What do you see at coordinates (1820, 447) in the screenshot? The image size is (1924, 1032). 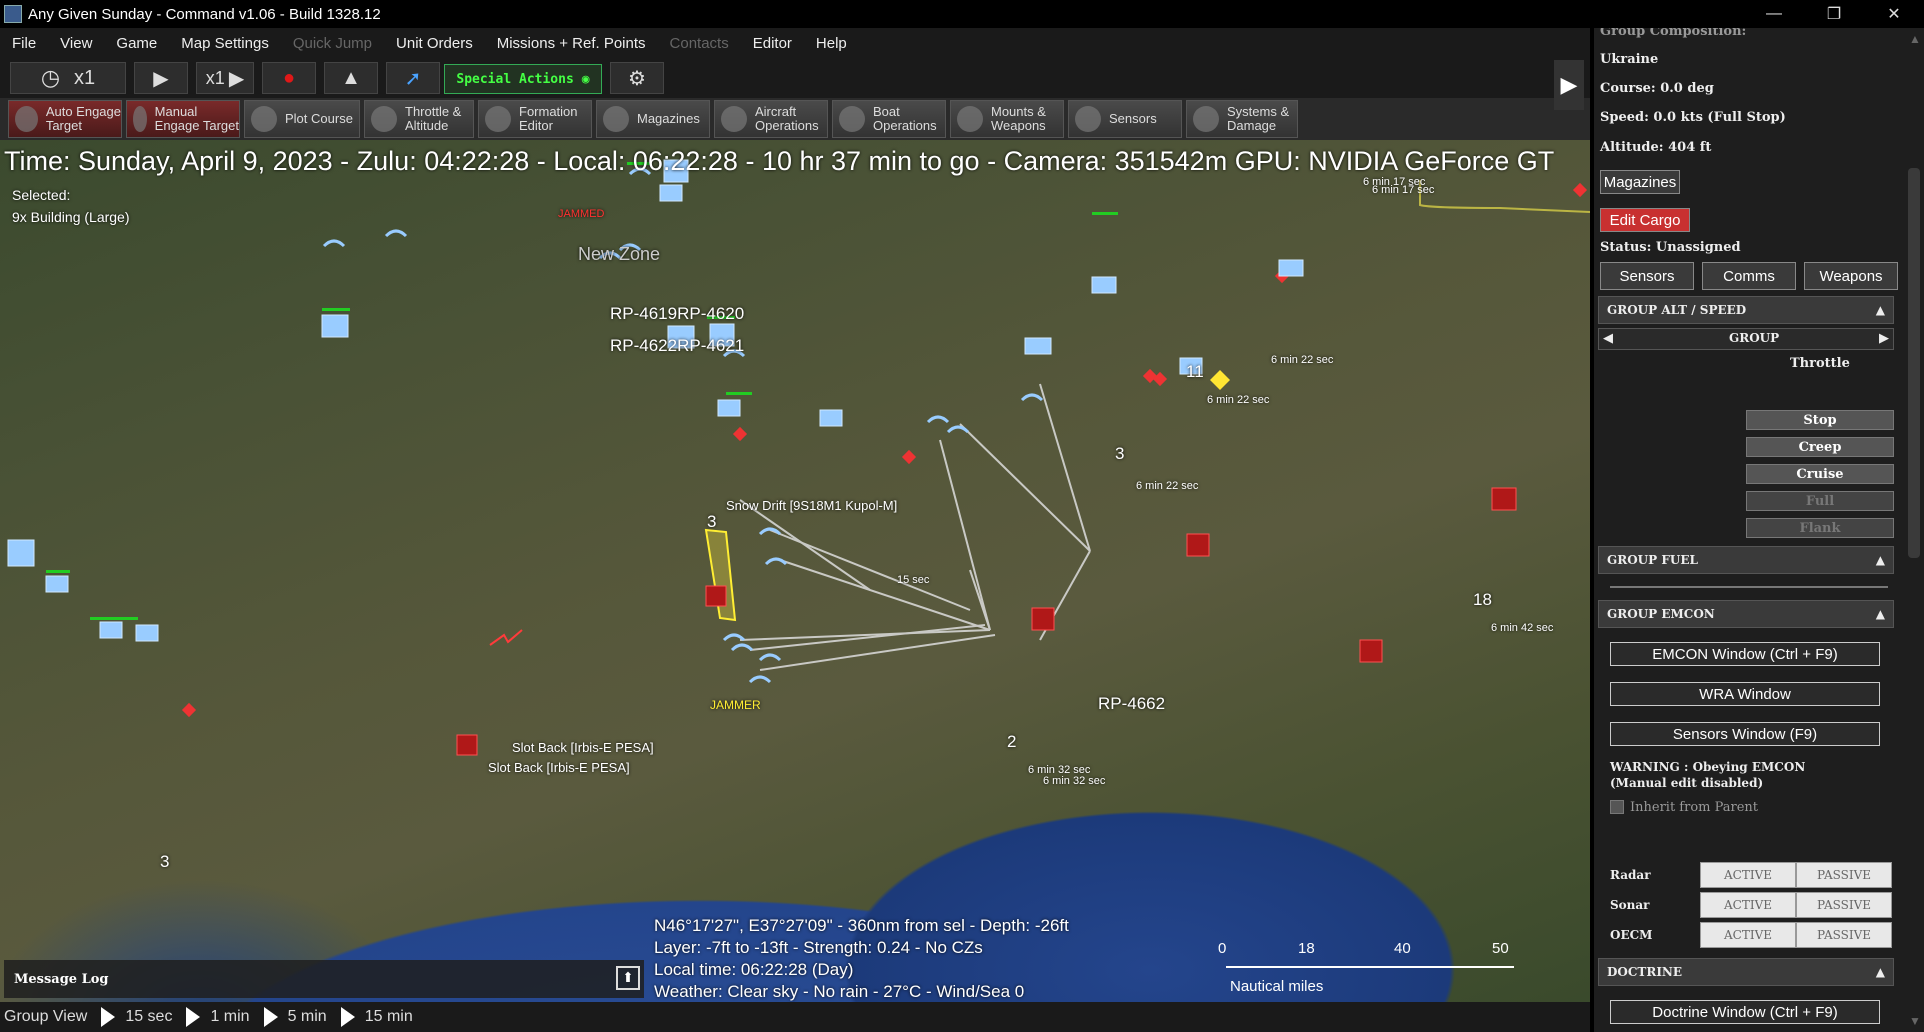 I see `throttle-creep-button: Creep` at bounding box center [1820, 447].